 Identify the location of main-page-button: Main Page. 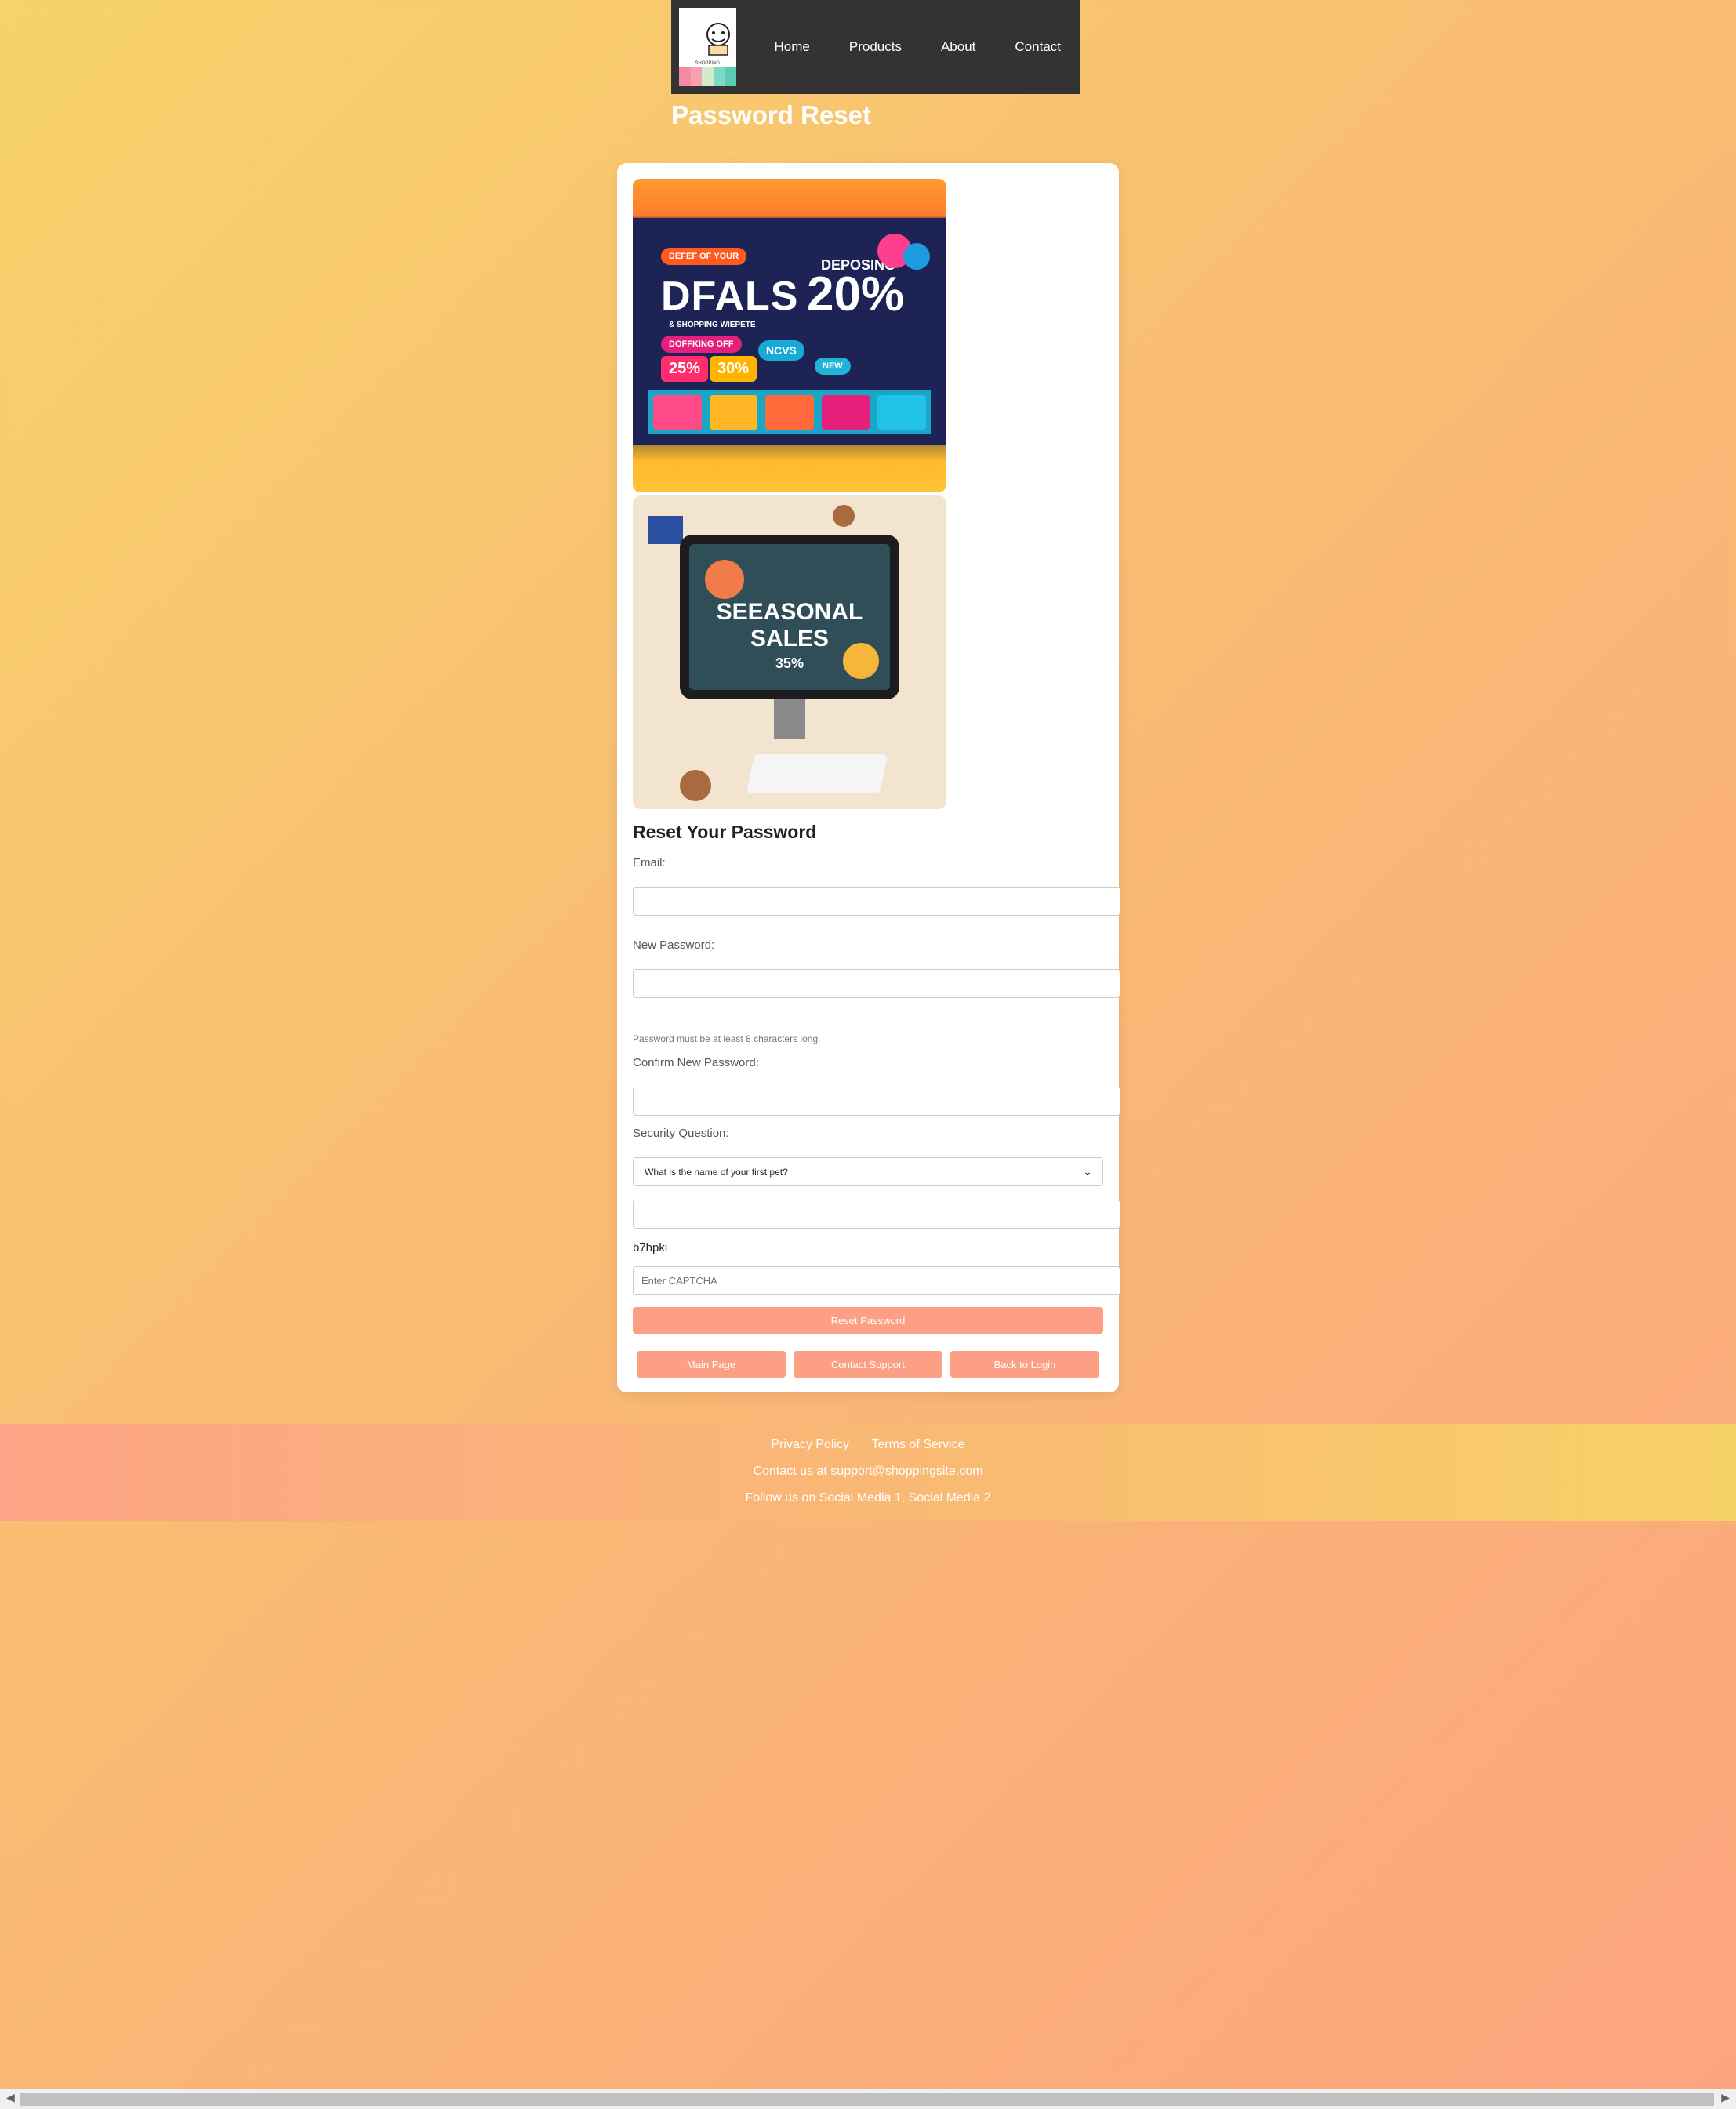
(711, 1364).